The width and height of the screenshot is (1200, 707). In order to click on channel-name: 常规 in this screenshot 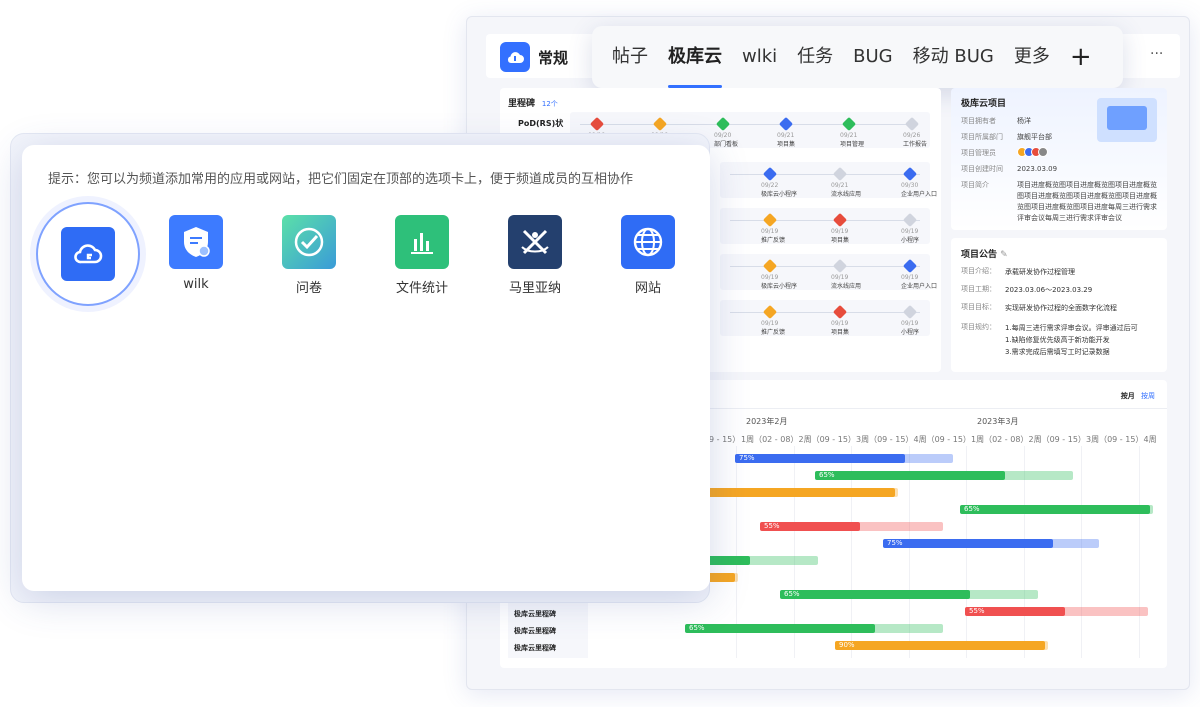, I will do `click(553, 58)`.